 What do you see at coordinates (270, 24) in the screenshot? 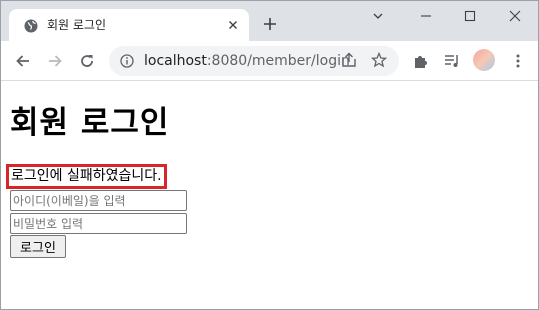
I see `new-tab-icon` at bounding box center [270, 24].